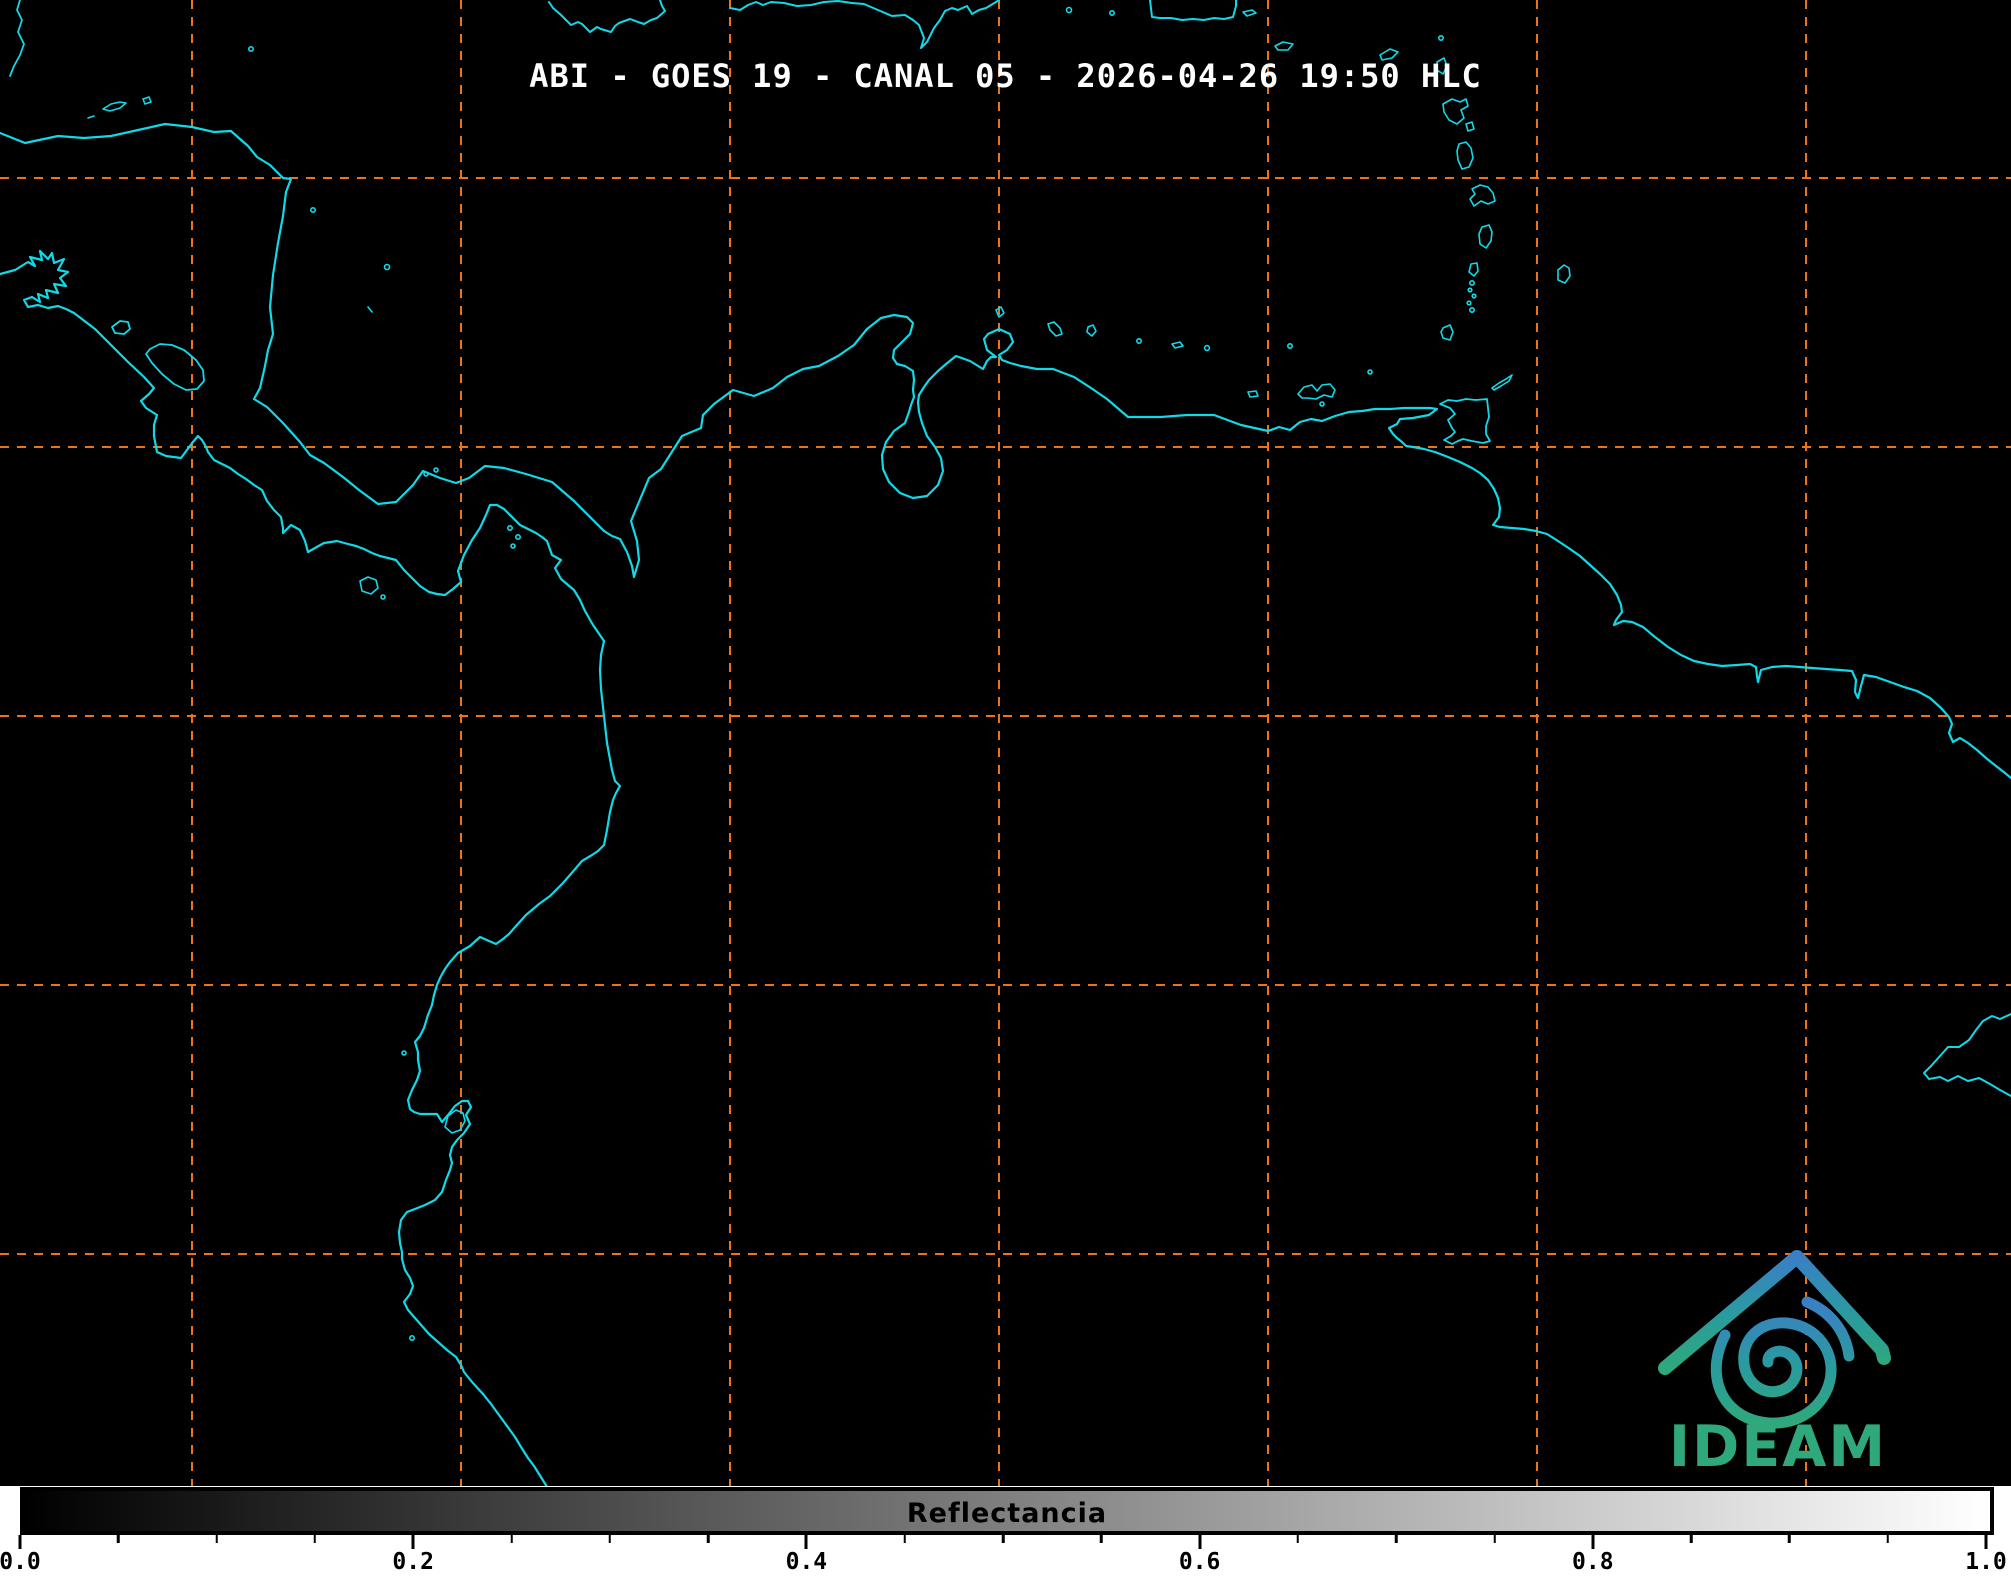 Image resolution: width=2011 pixels, height=1577 pixels. What do you see at coordinates (1139, 340) in the screenshot?
I see `island-dot-las-aves` at bounding box center [1139, 340].